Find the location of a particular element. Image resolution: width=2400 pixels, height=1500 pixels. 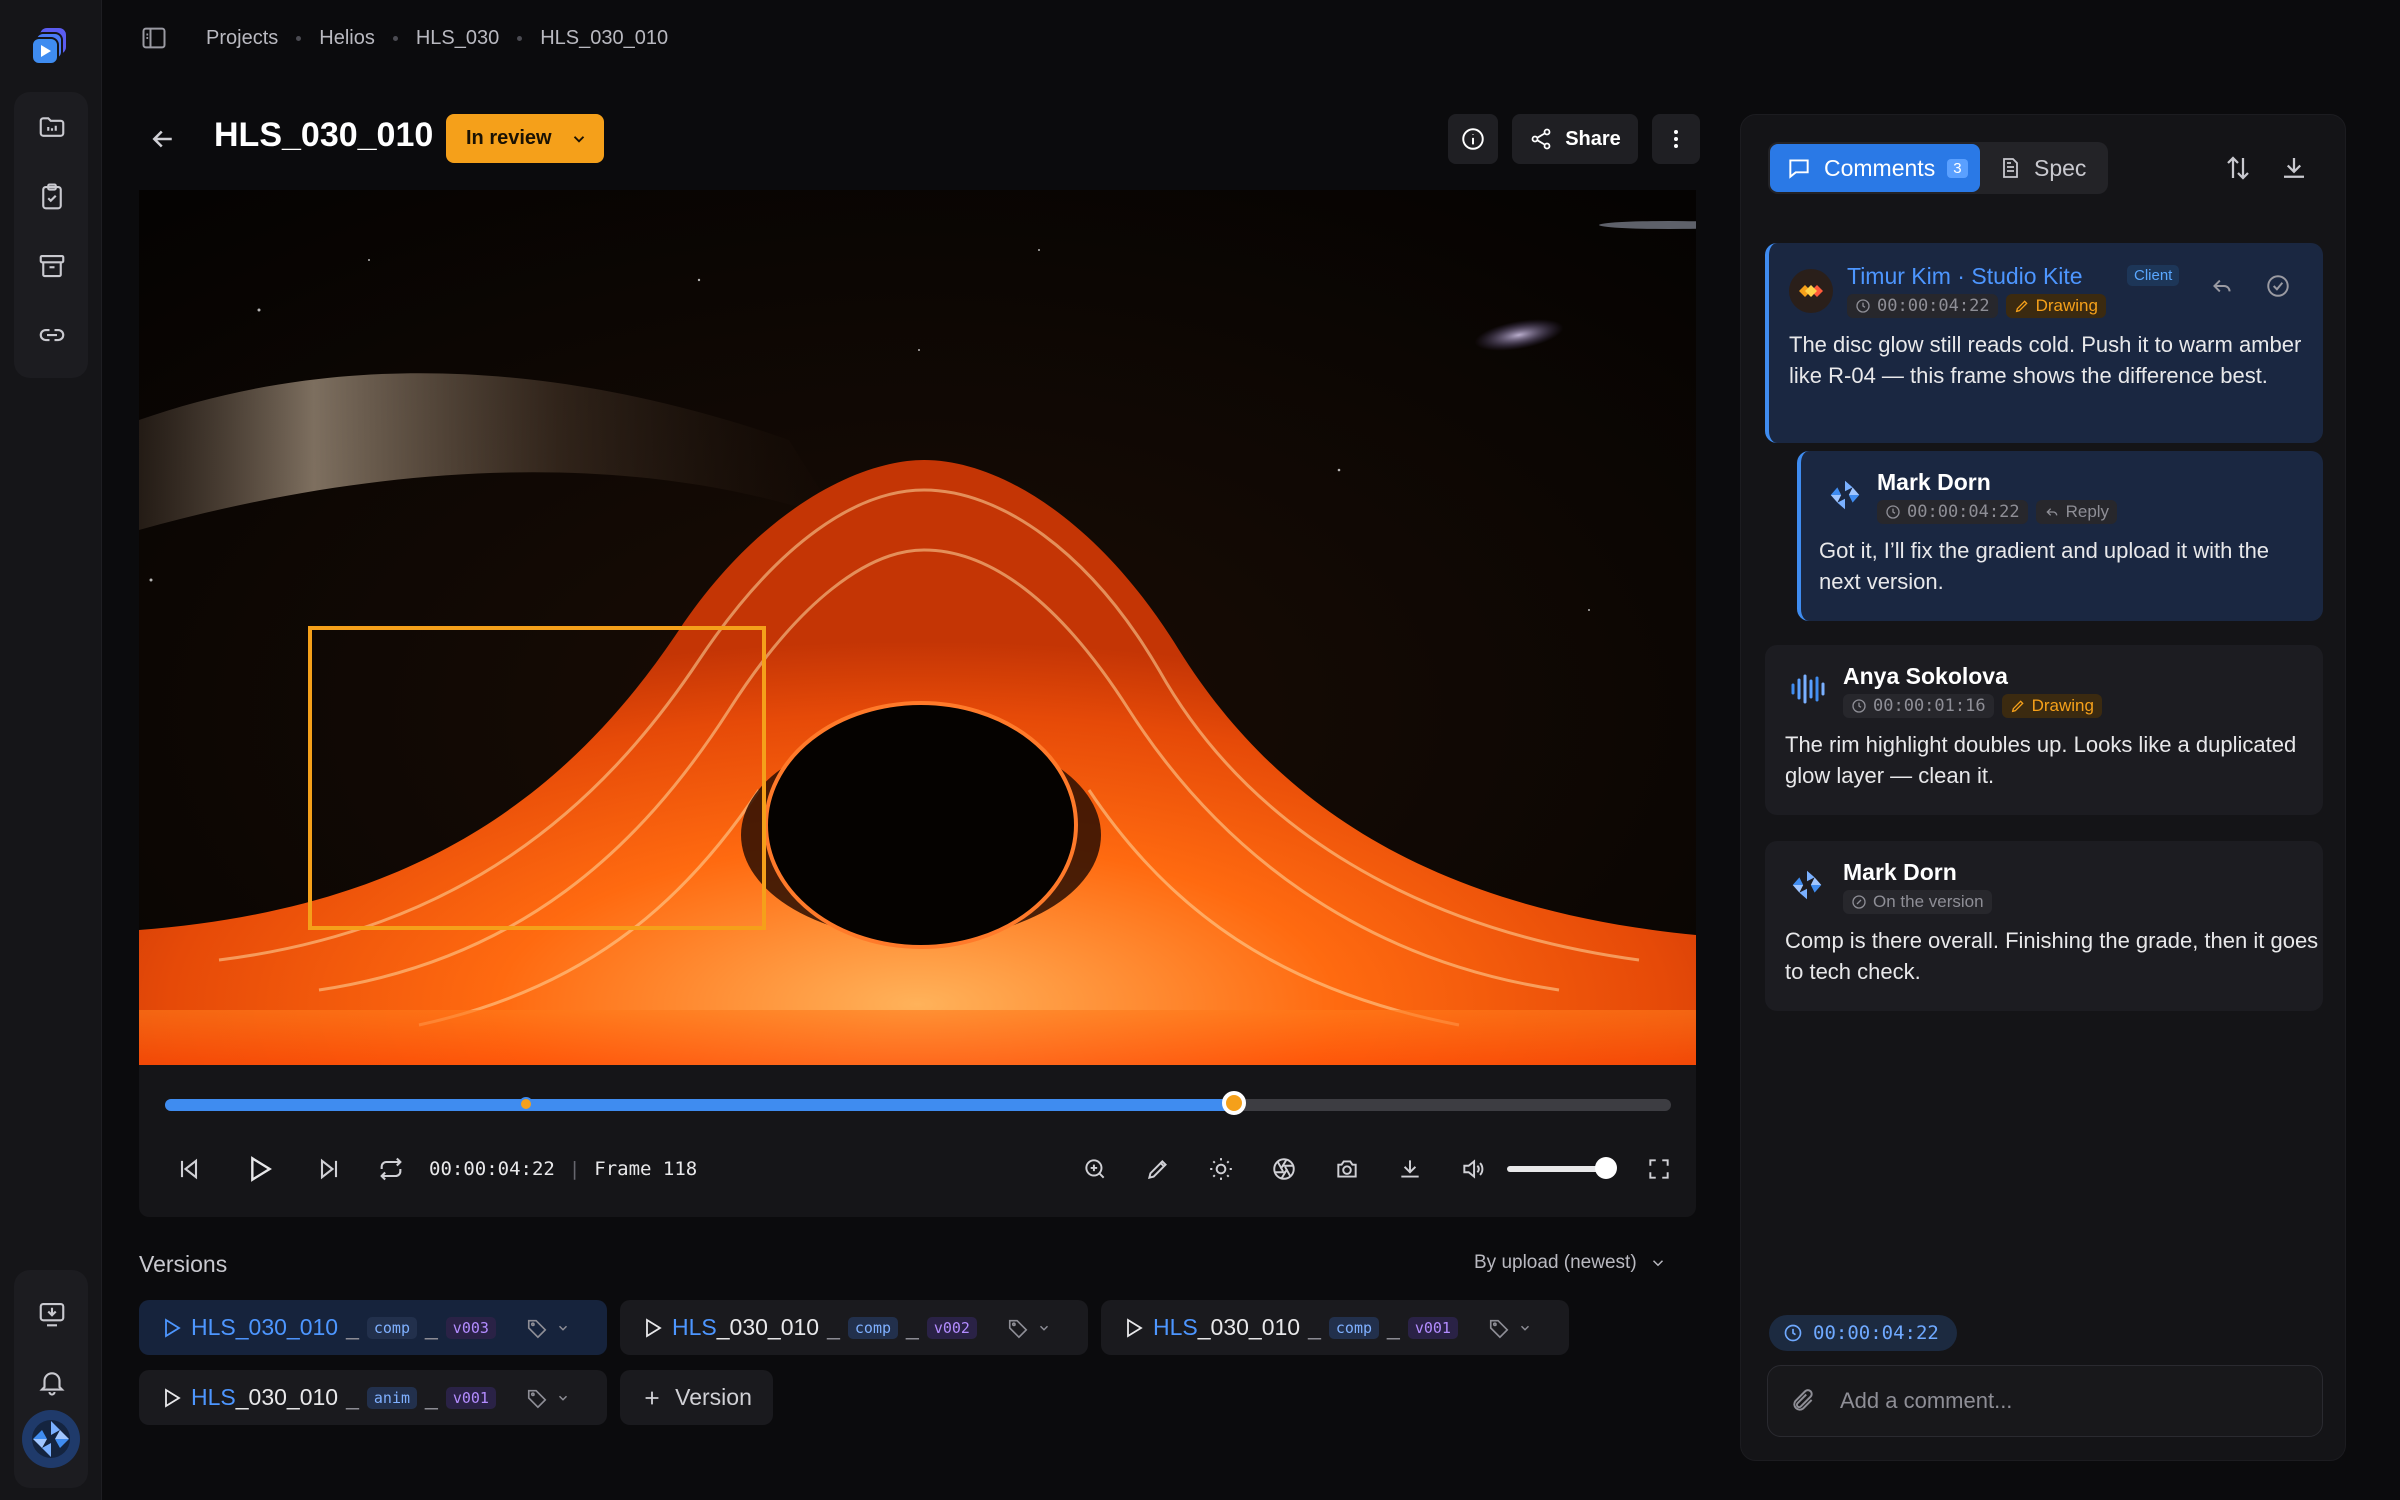

volume-handle is located at coordinates (1606, 1168).